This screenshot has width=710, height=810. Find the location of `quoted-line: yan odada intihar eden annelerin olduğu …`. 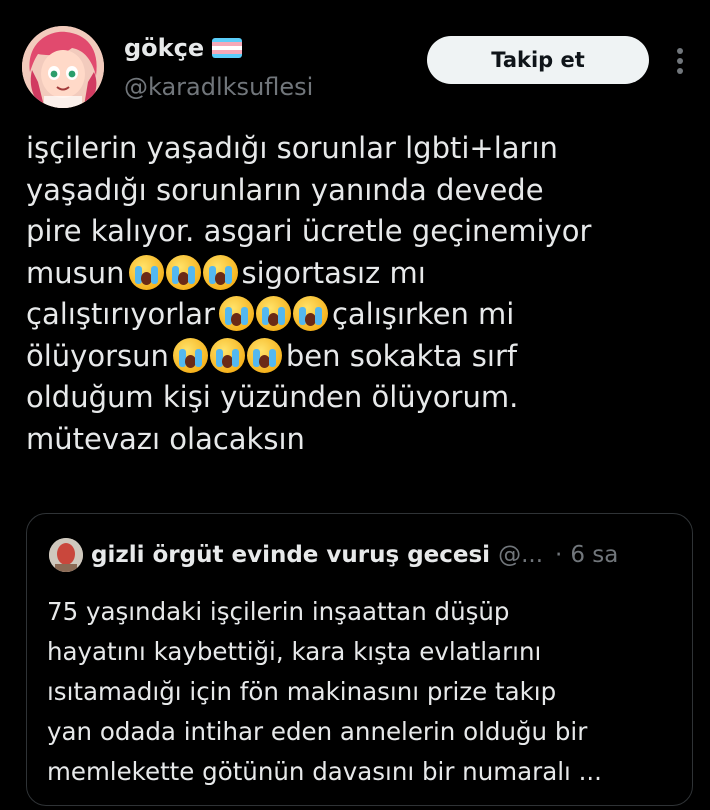

quoted-line: yan odada intihar eden annelerin olduğu … is located at coordinates (317, 731).